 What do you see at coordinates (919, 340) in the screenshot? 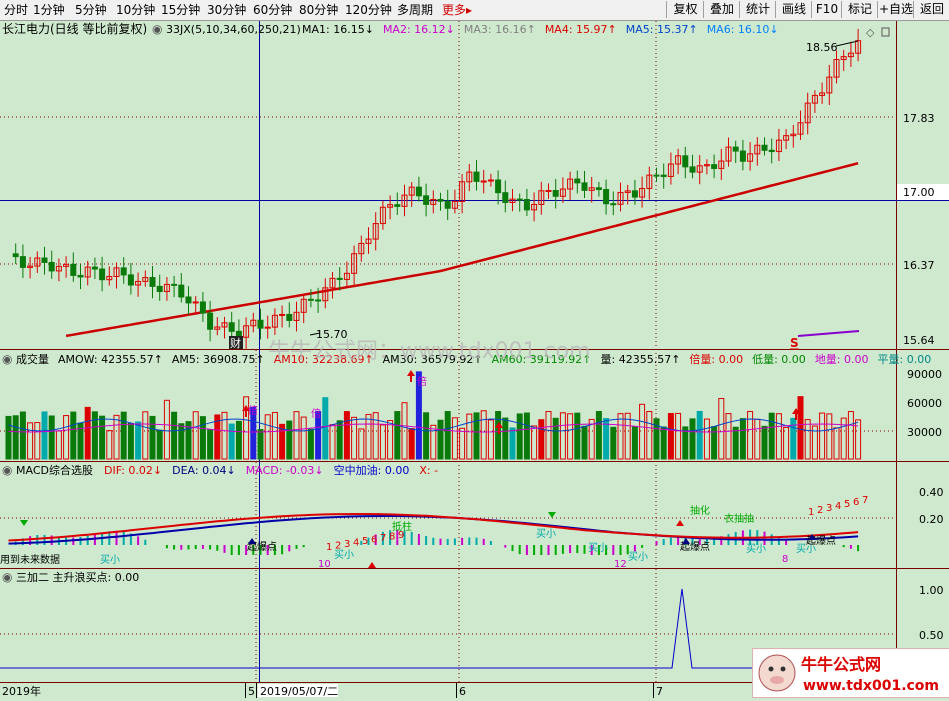
I see `y-tick-15-64: 15.64` at bounding box center [919, 340].